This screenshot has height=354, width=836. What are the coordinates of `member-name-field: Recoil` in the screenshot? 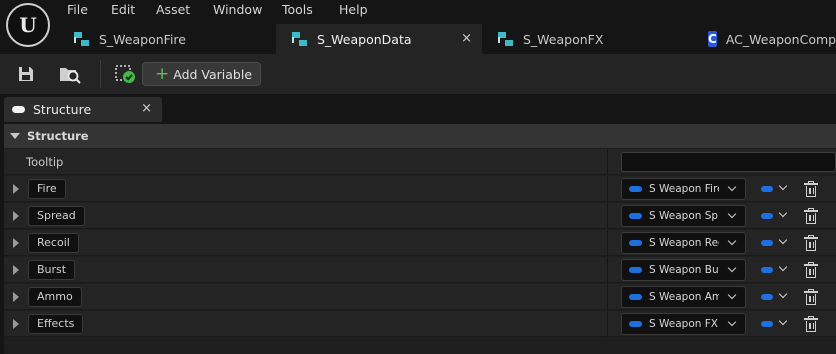 It's located at (53, 243).